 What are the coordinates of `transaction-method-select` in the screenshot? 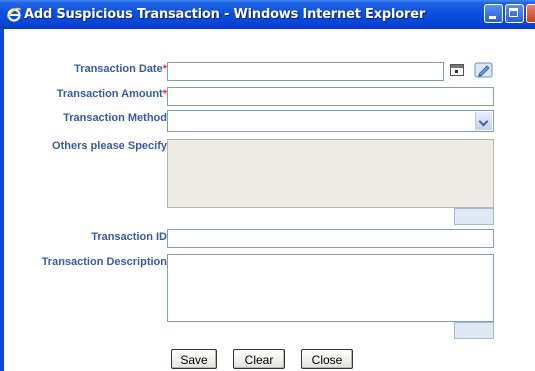 It's located at (330, 121).